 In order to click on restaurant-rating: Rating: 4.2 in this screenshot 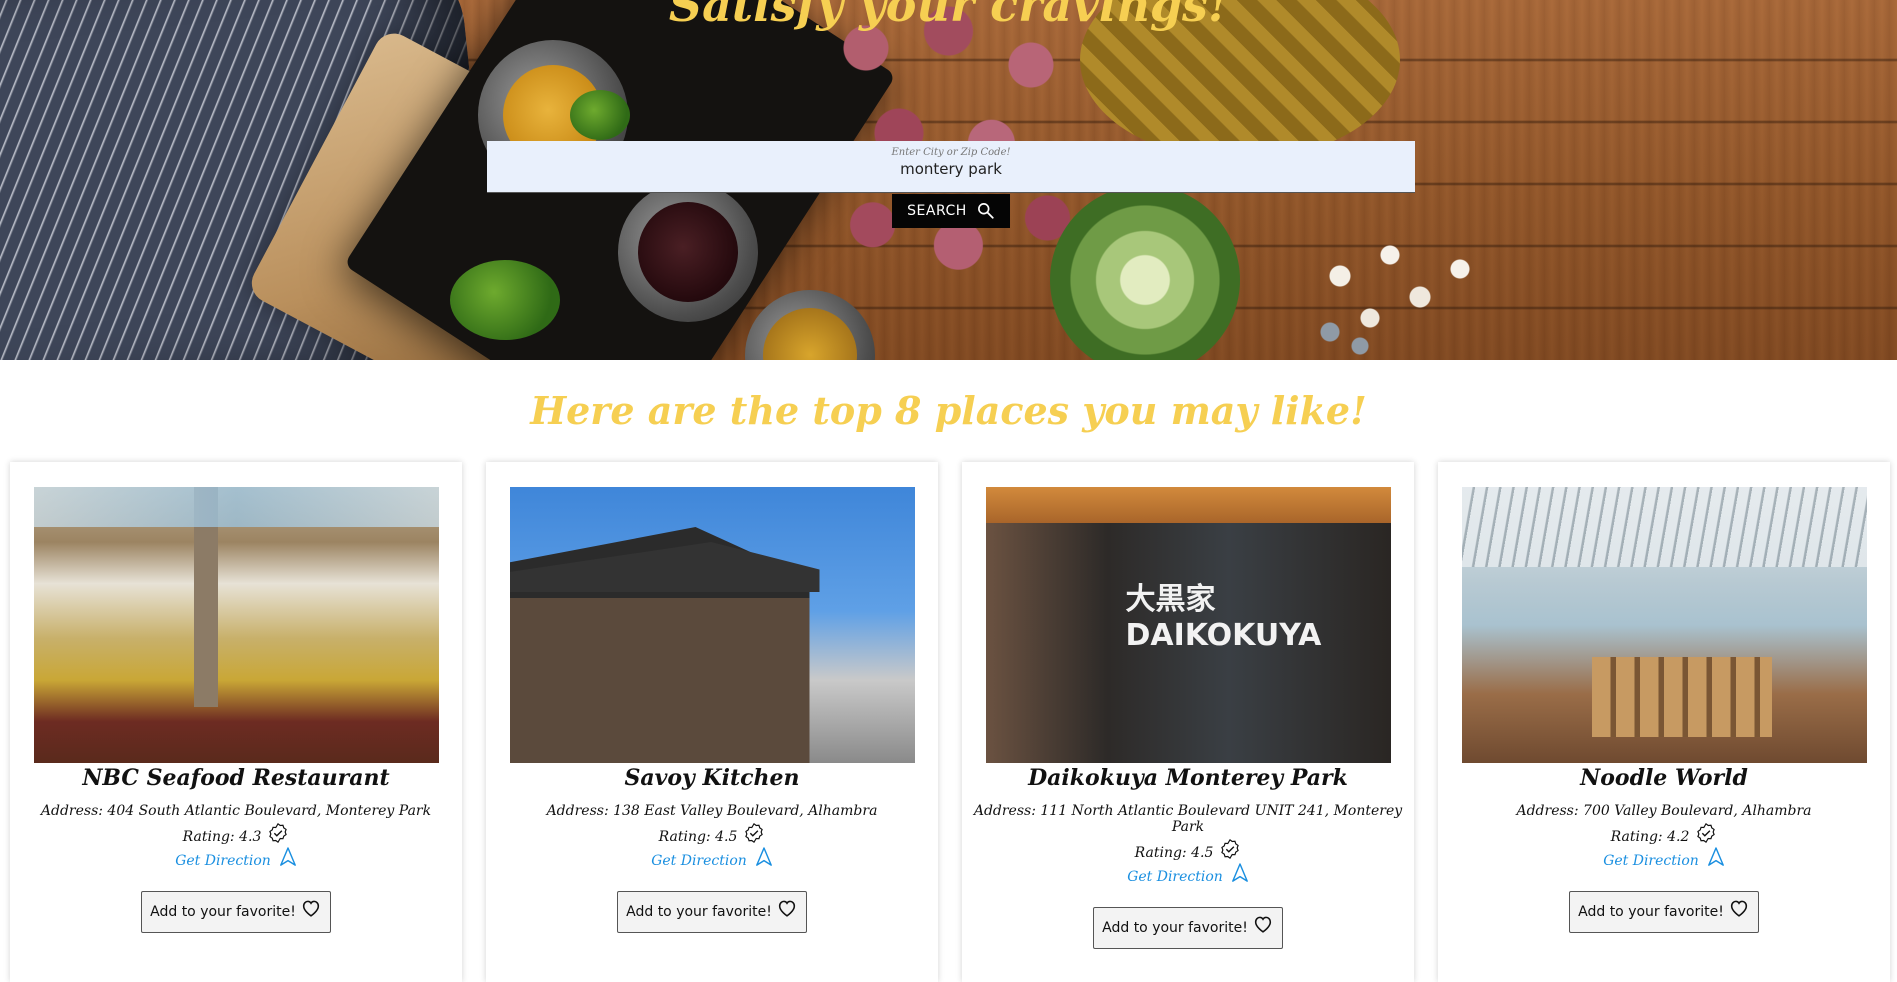, I will do `click(1664, 833)`.